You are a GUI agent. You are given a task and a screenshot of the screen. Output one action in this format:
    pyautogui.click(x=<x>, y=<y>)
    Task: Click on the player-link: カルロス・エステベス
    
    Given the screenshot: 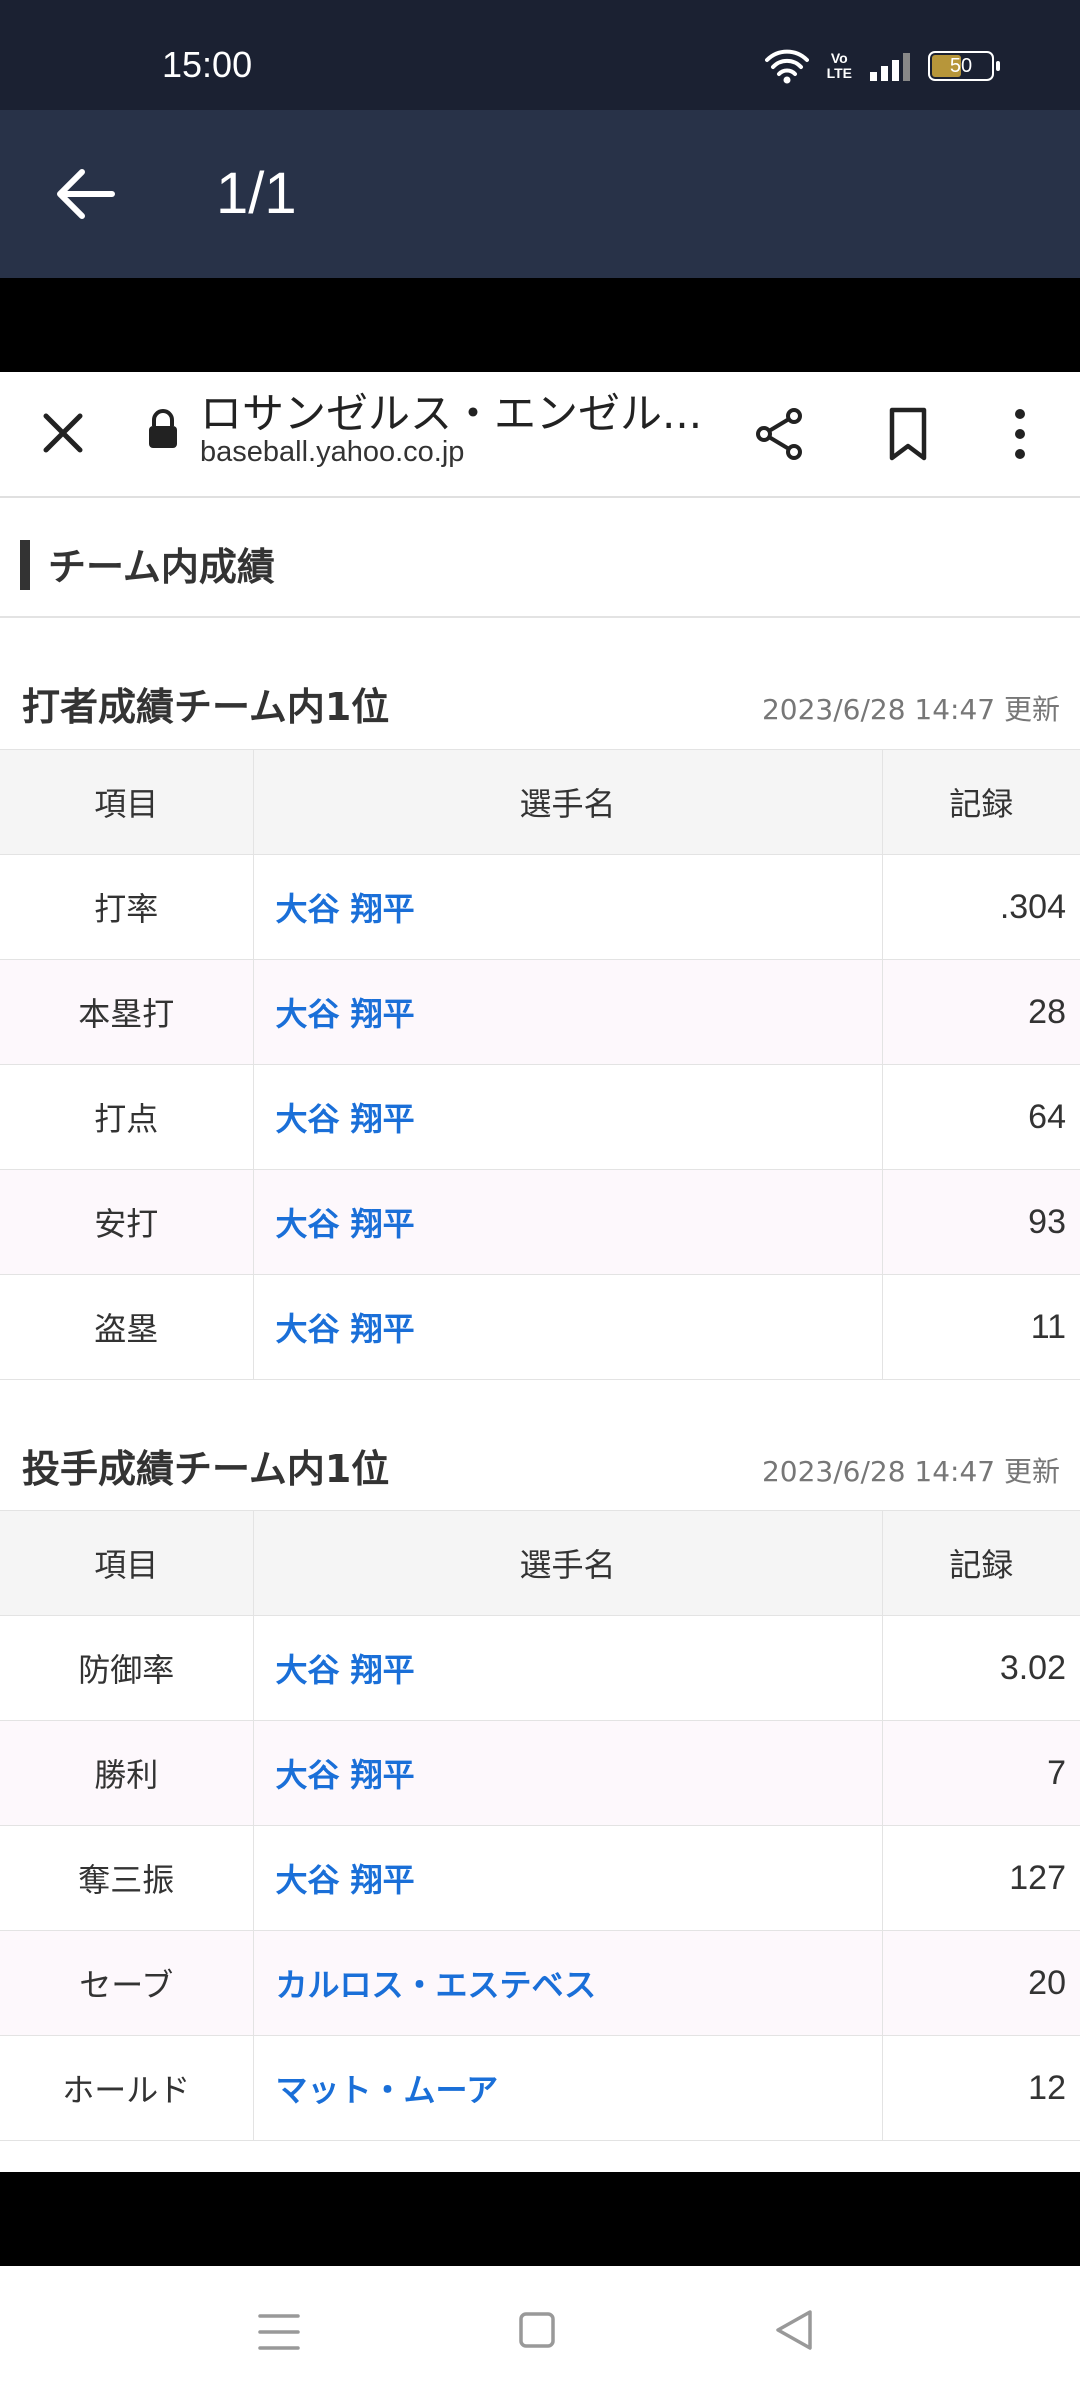 What is the action you would take?
    pyautogui.click(x=567, y=1983)
    